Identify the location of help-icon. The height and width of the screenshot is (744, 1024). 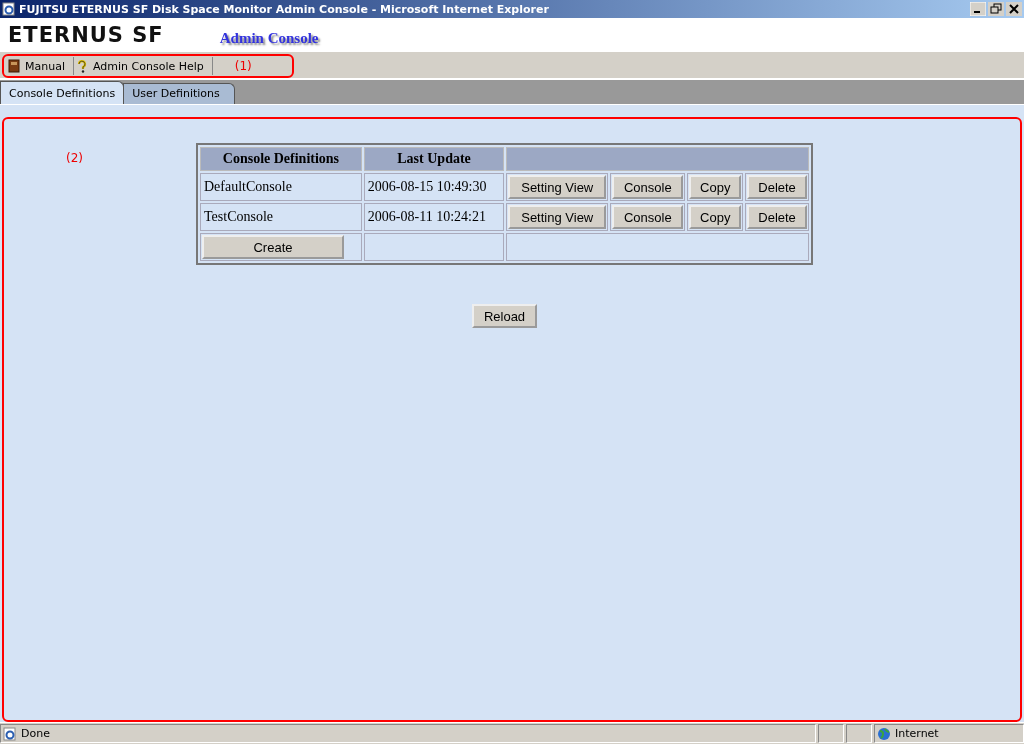
(82, 66).